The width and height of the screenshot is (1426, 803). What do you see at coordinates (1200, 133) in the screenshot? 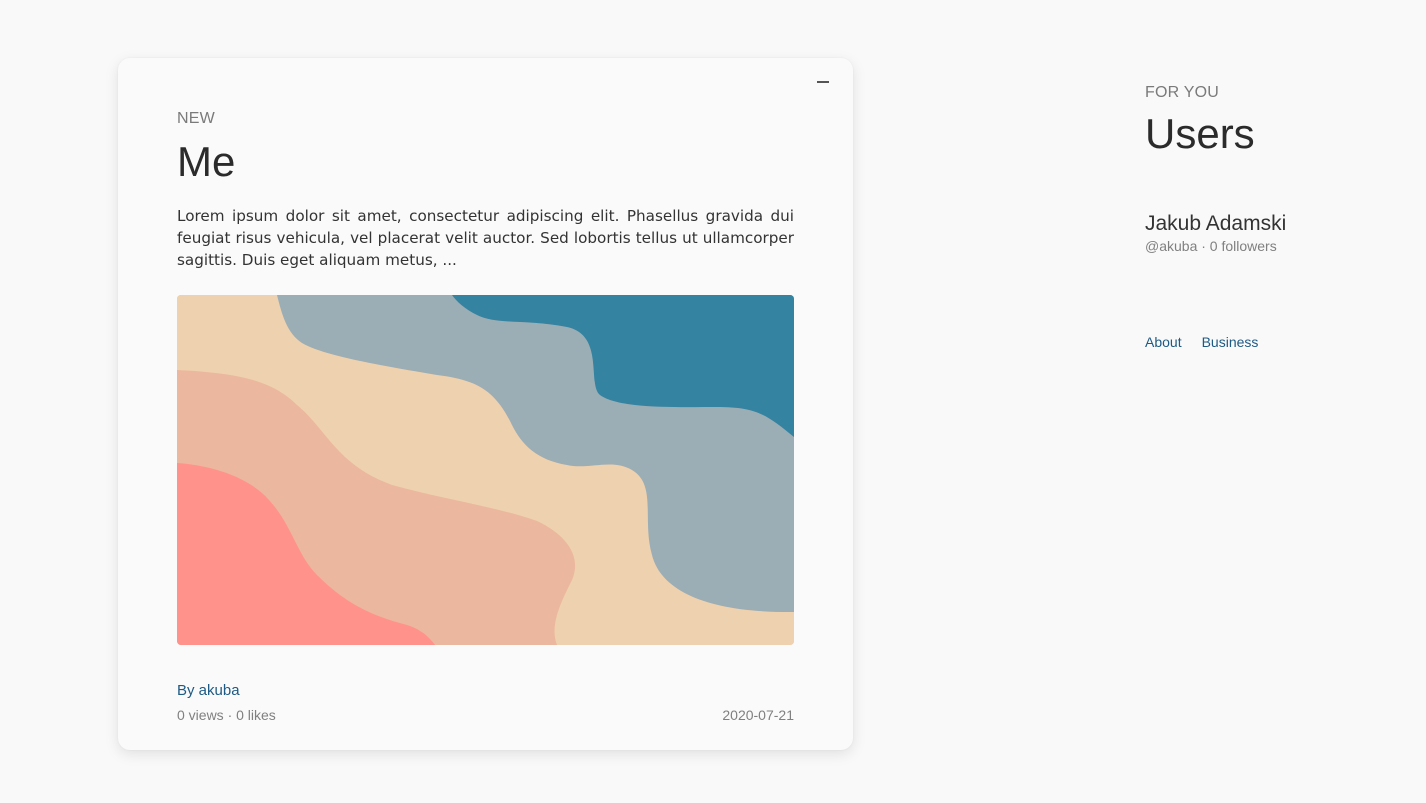
I see `sidebar-title: Users` at bounding box center [1200, 133].